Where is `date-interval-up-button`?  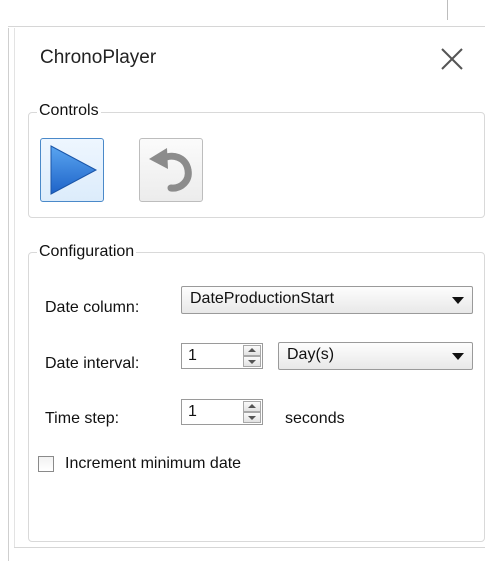
date-interval-up-button is located at coordinates (252, 350).